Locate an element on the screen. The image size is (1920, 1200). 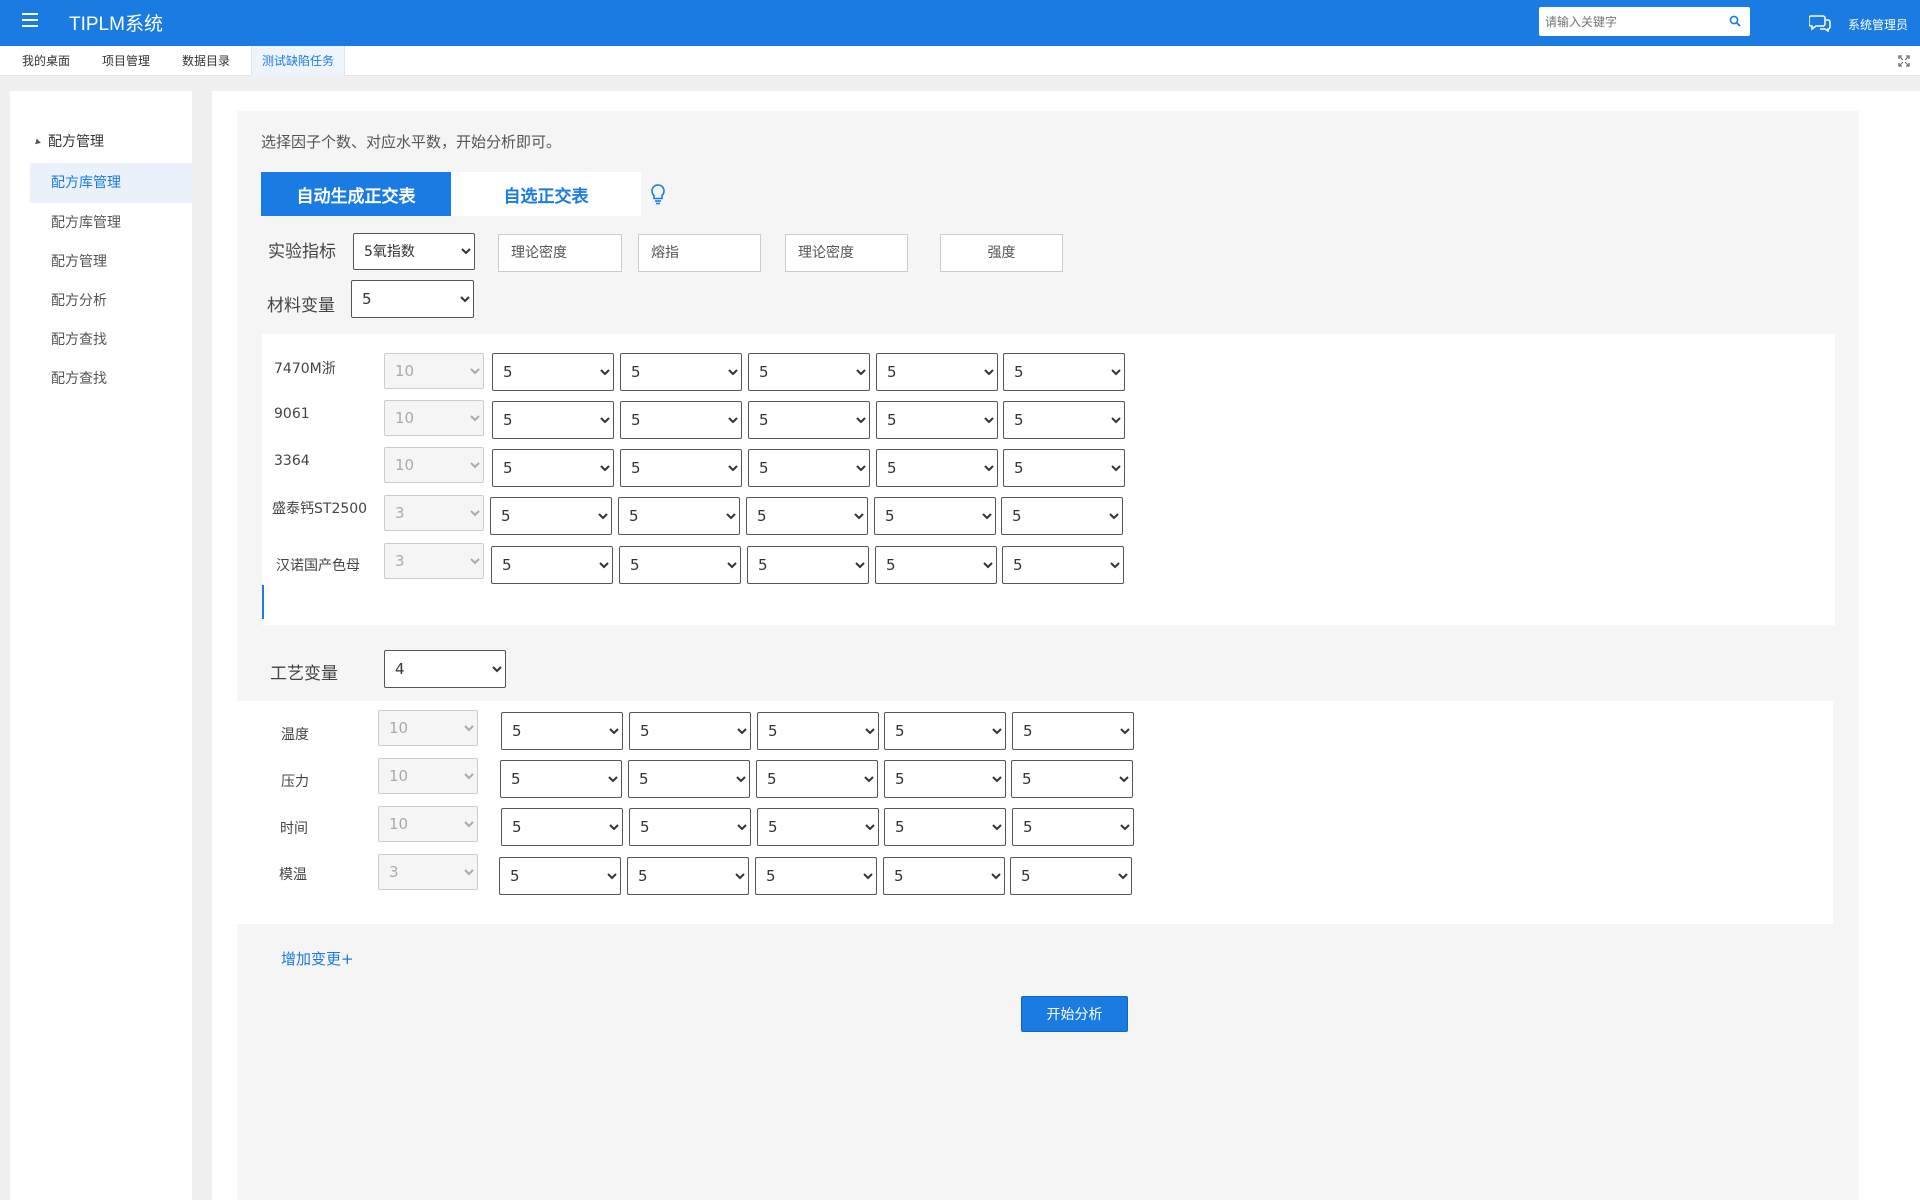
indicator-box-strength: 强度 is located at coordinates (1001, 253).